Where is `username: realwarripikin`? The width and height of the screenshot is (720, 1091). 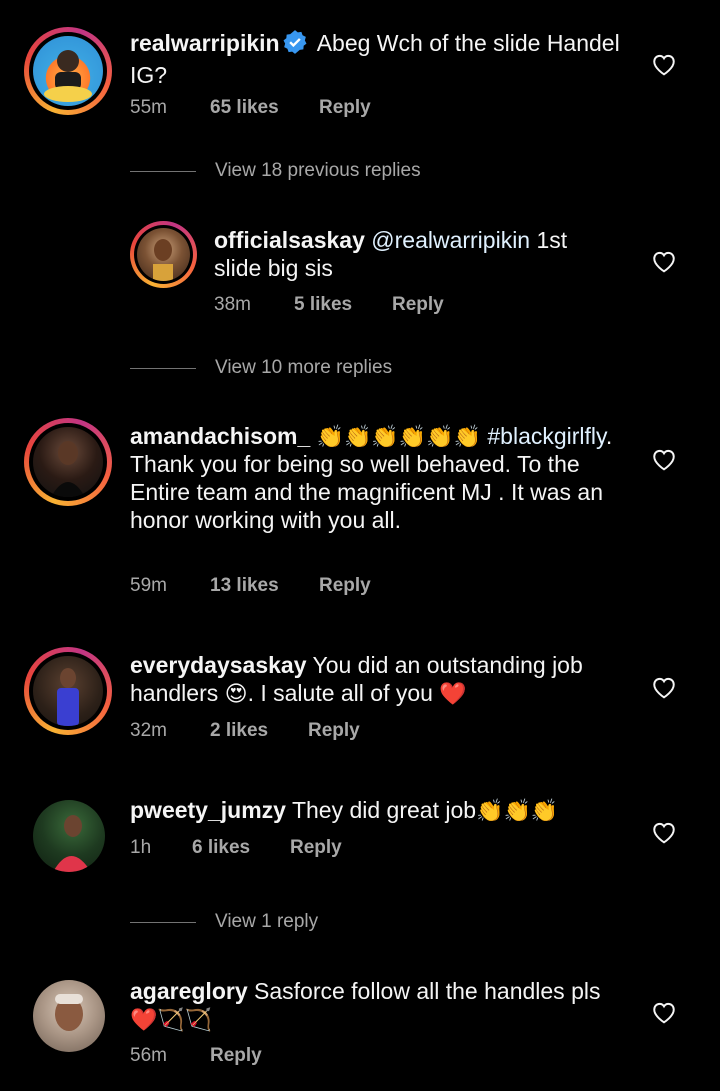 username: realwarripikin is located at coordinates (205, 43).